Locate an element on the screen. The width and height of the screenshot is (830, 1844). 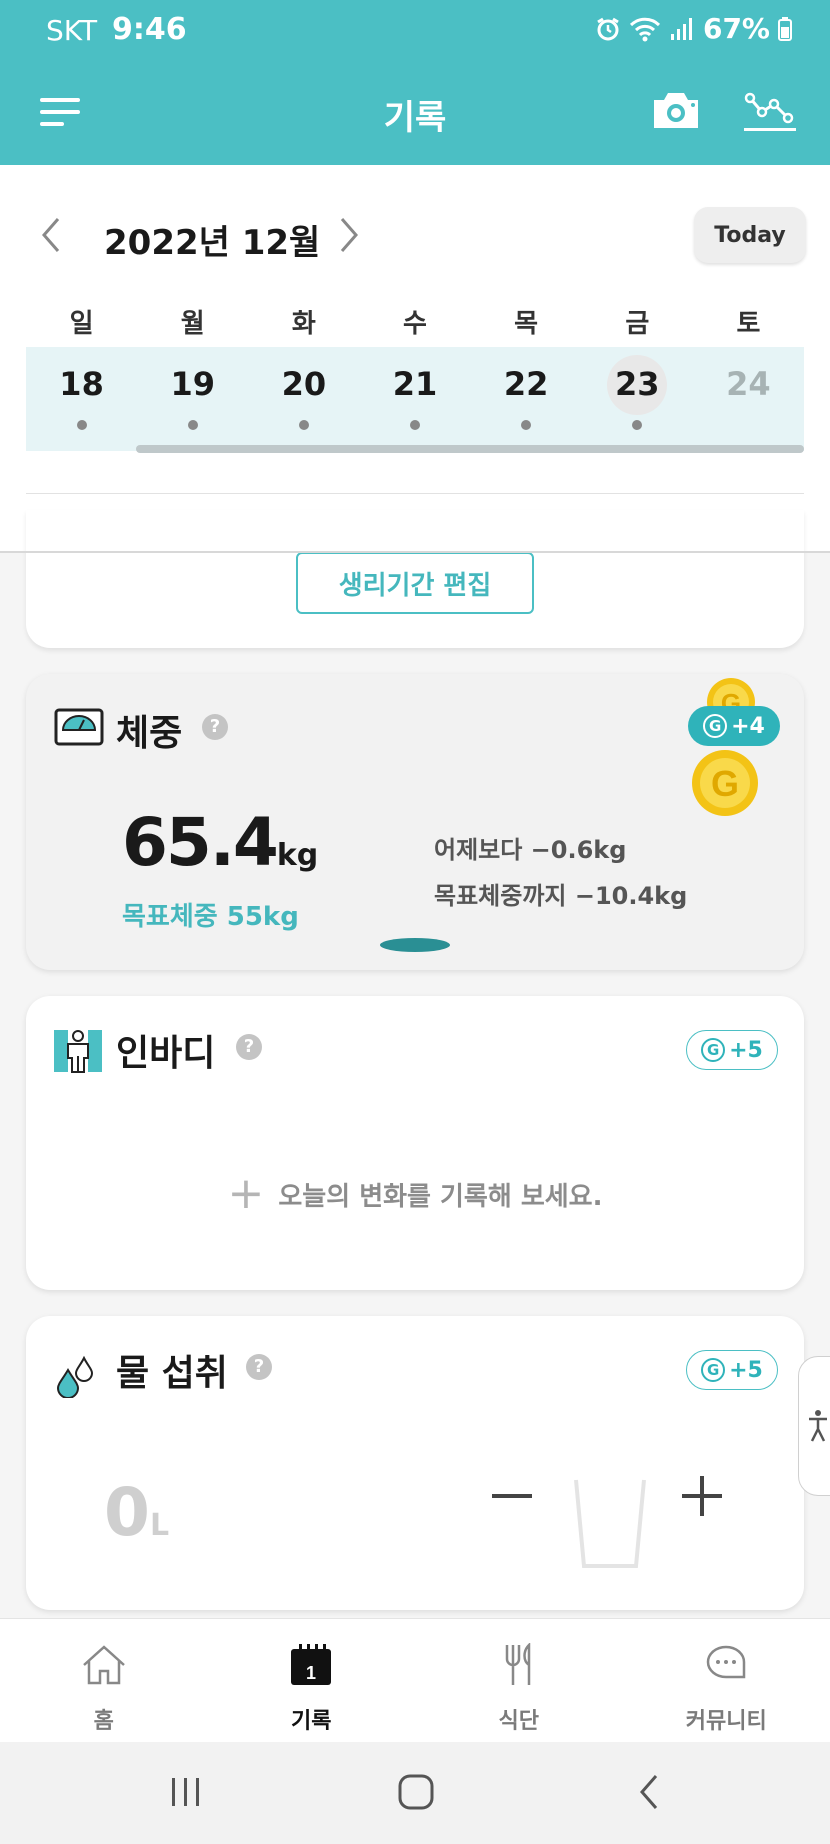
weight-unit: kg is located at coordinates (297, 855).